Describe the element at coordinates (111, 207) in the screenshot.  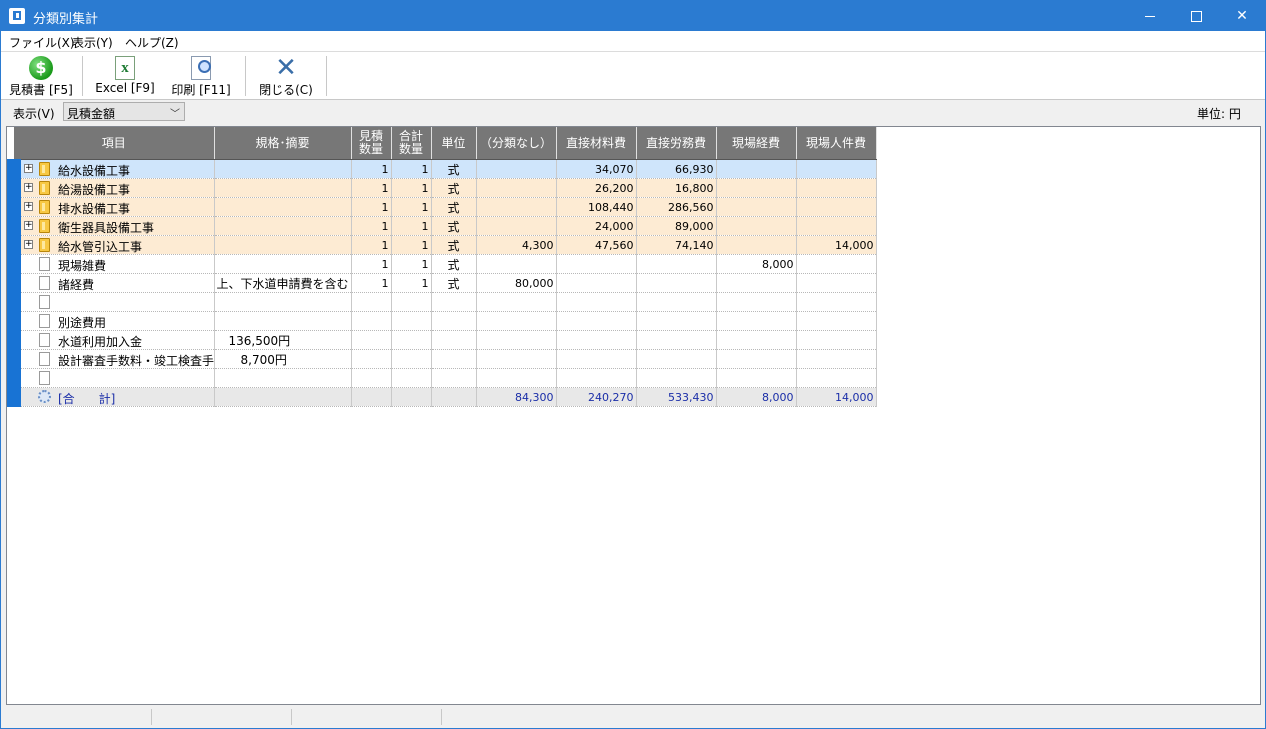
I see `item-cell: + 排水設備工事` at that location.